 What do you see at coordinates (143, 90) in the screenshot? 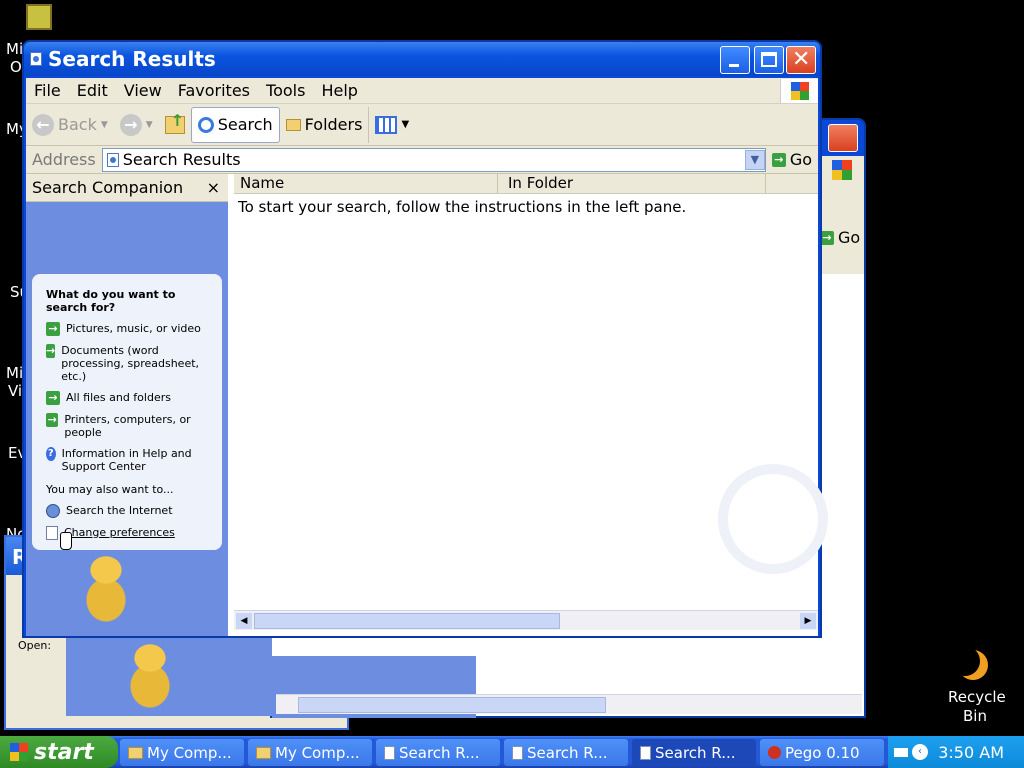
I see `menu-view: View` at bounding box center [143, 90].